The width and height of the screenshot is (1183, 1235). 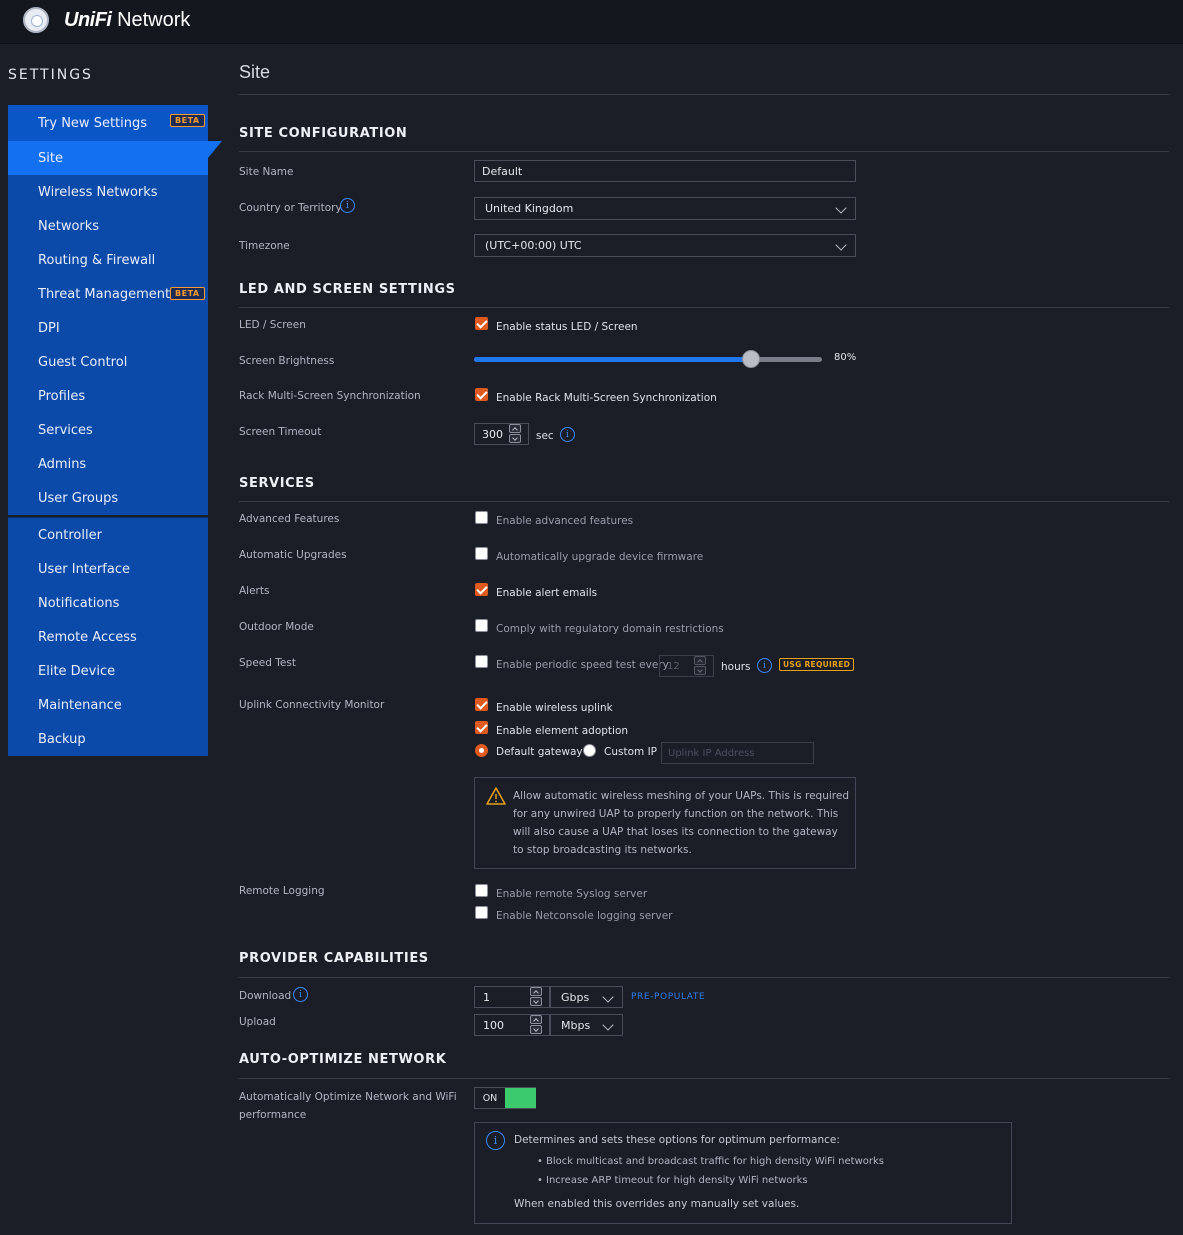 I want to click on sidebar-item-user-interface: User Interface, so click(x=108, y=569).